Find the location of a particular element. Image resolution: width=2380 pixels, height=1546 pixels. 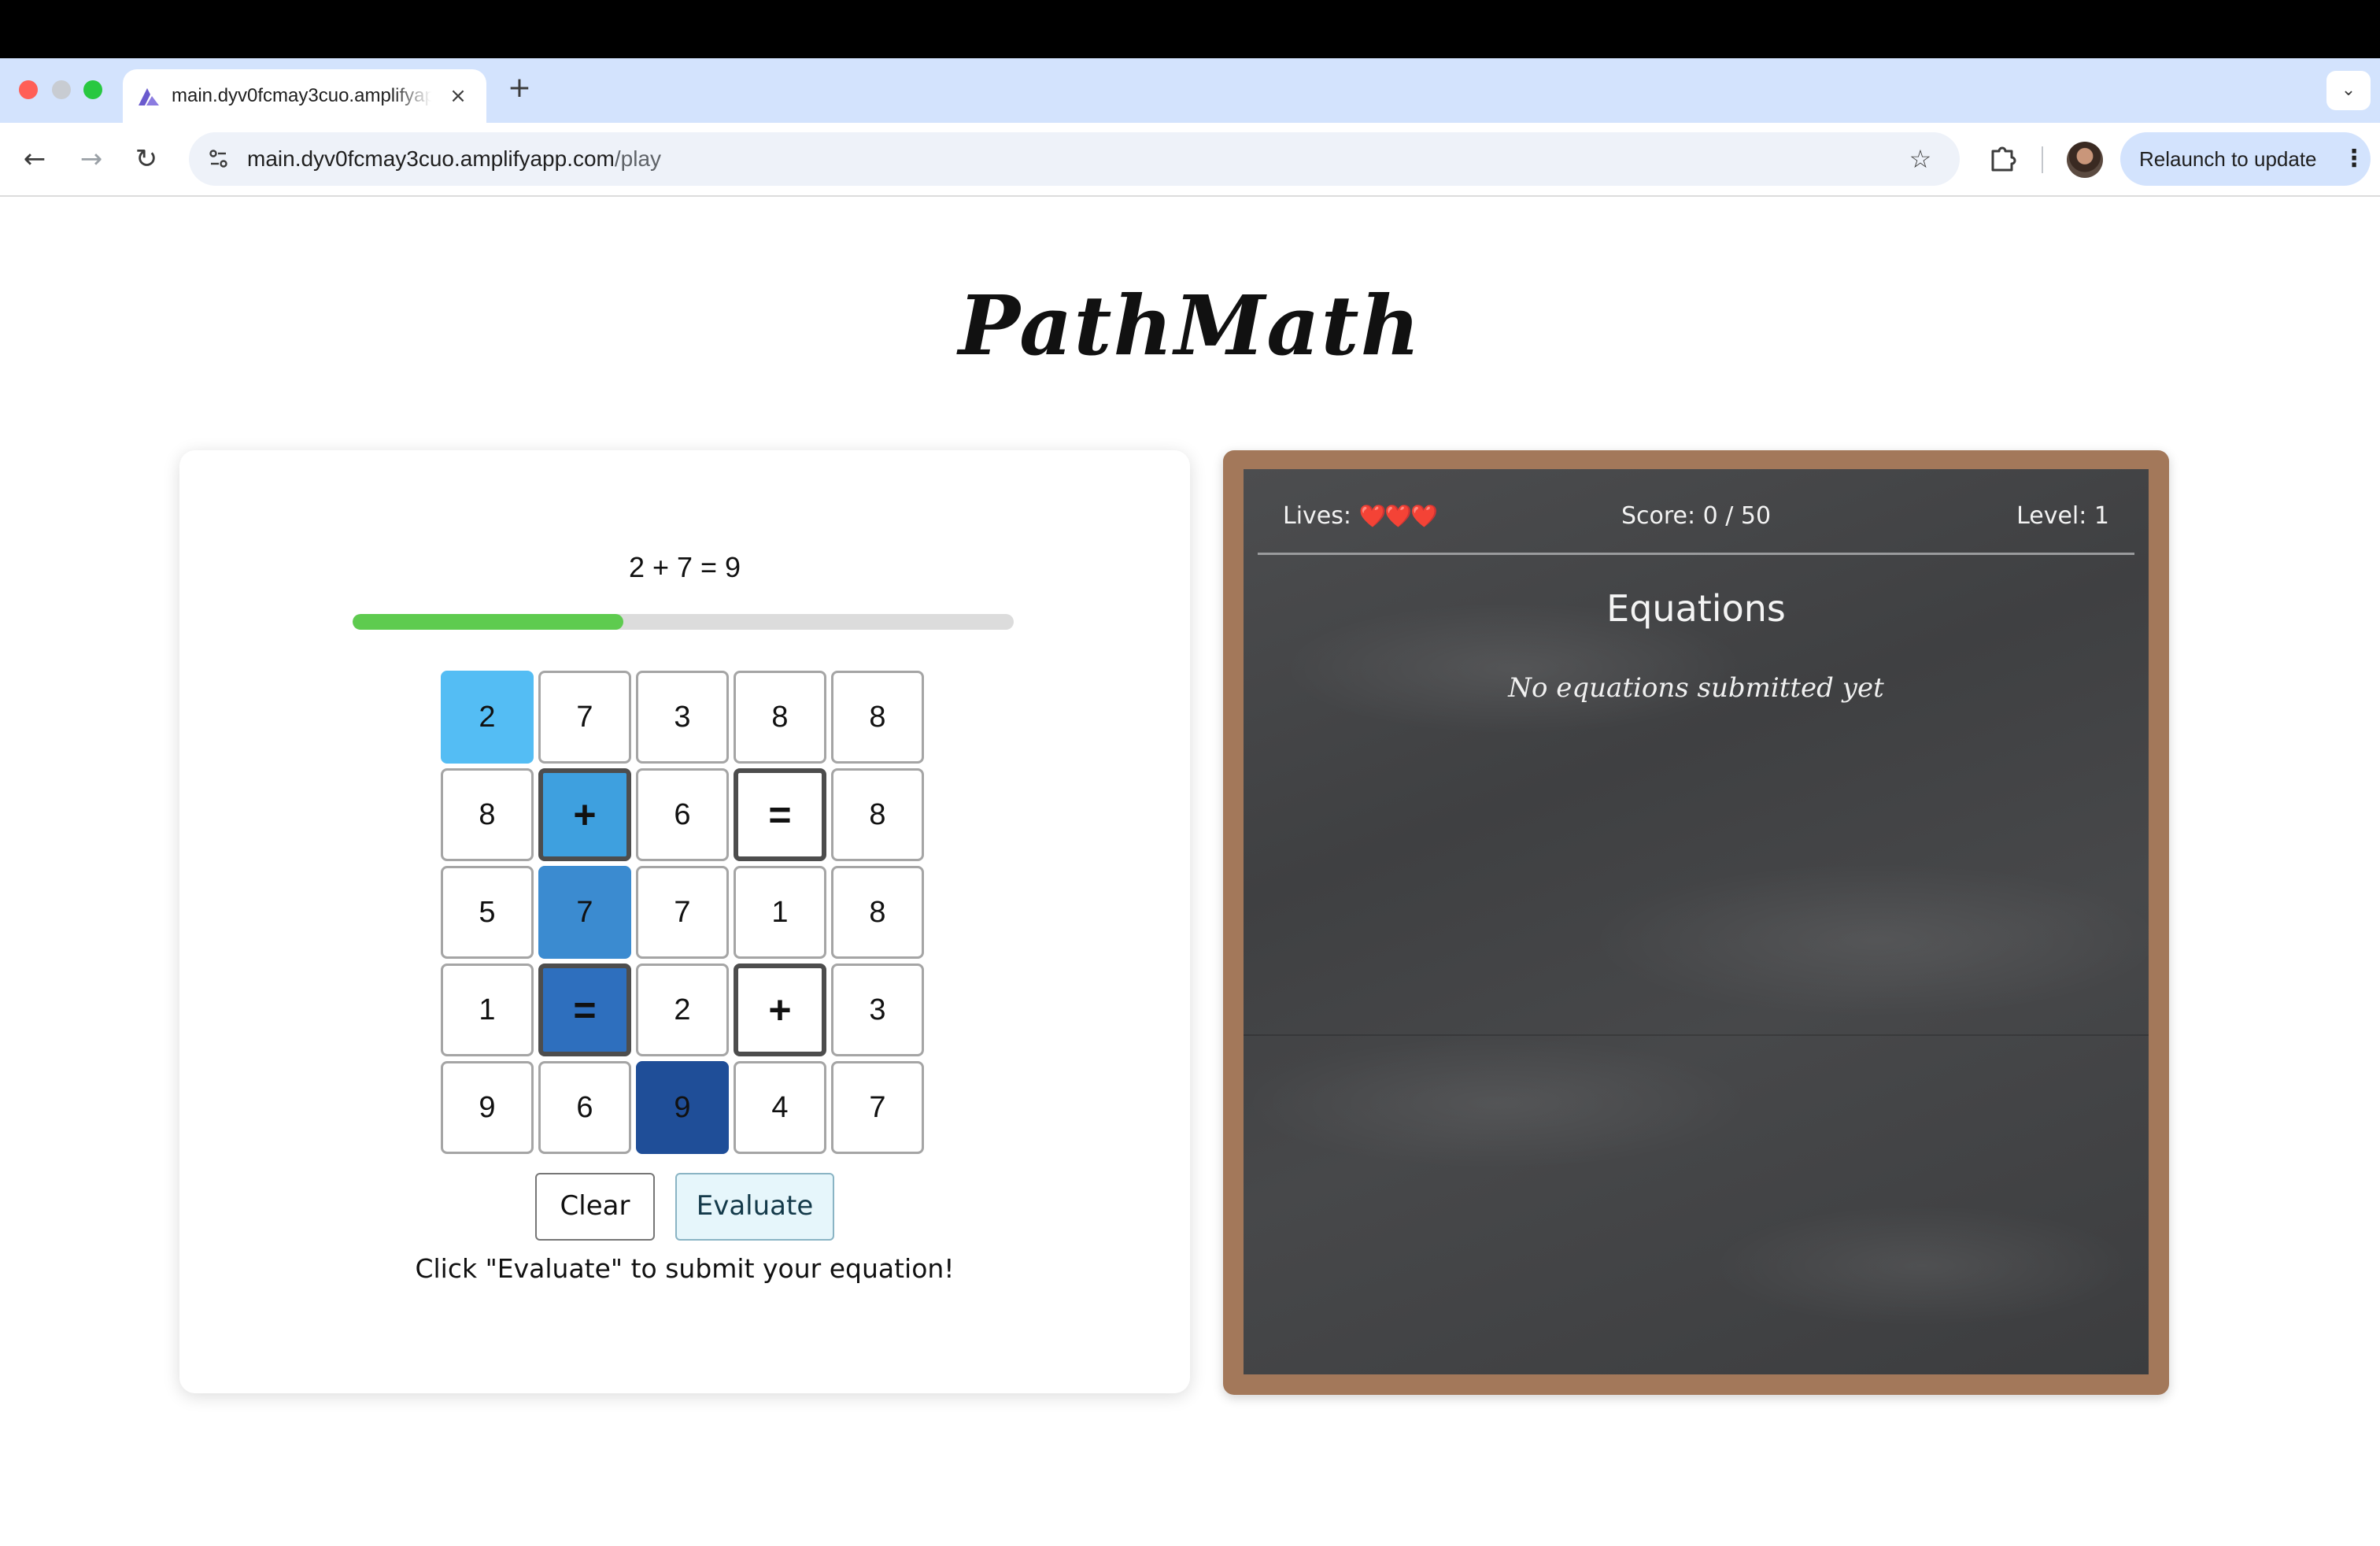

browser-tab: main.dyv0fcmay3cuo.amplifyapp.com/play × is located at coordinates (304, 96).